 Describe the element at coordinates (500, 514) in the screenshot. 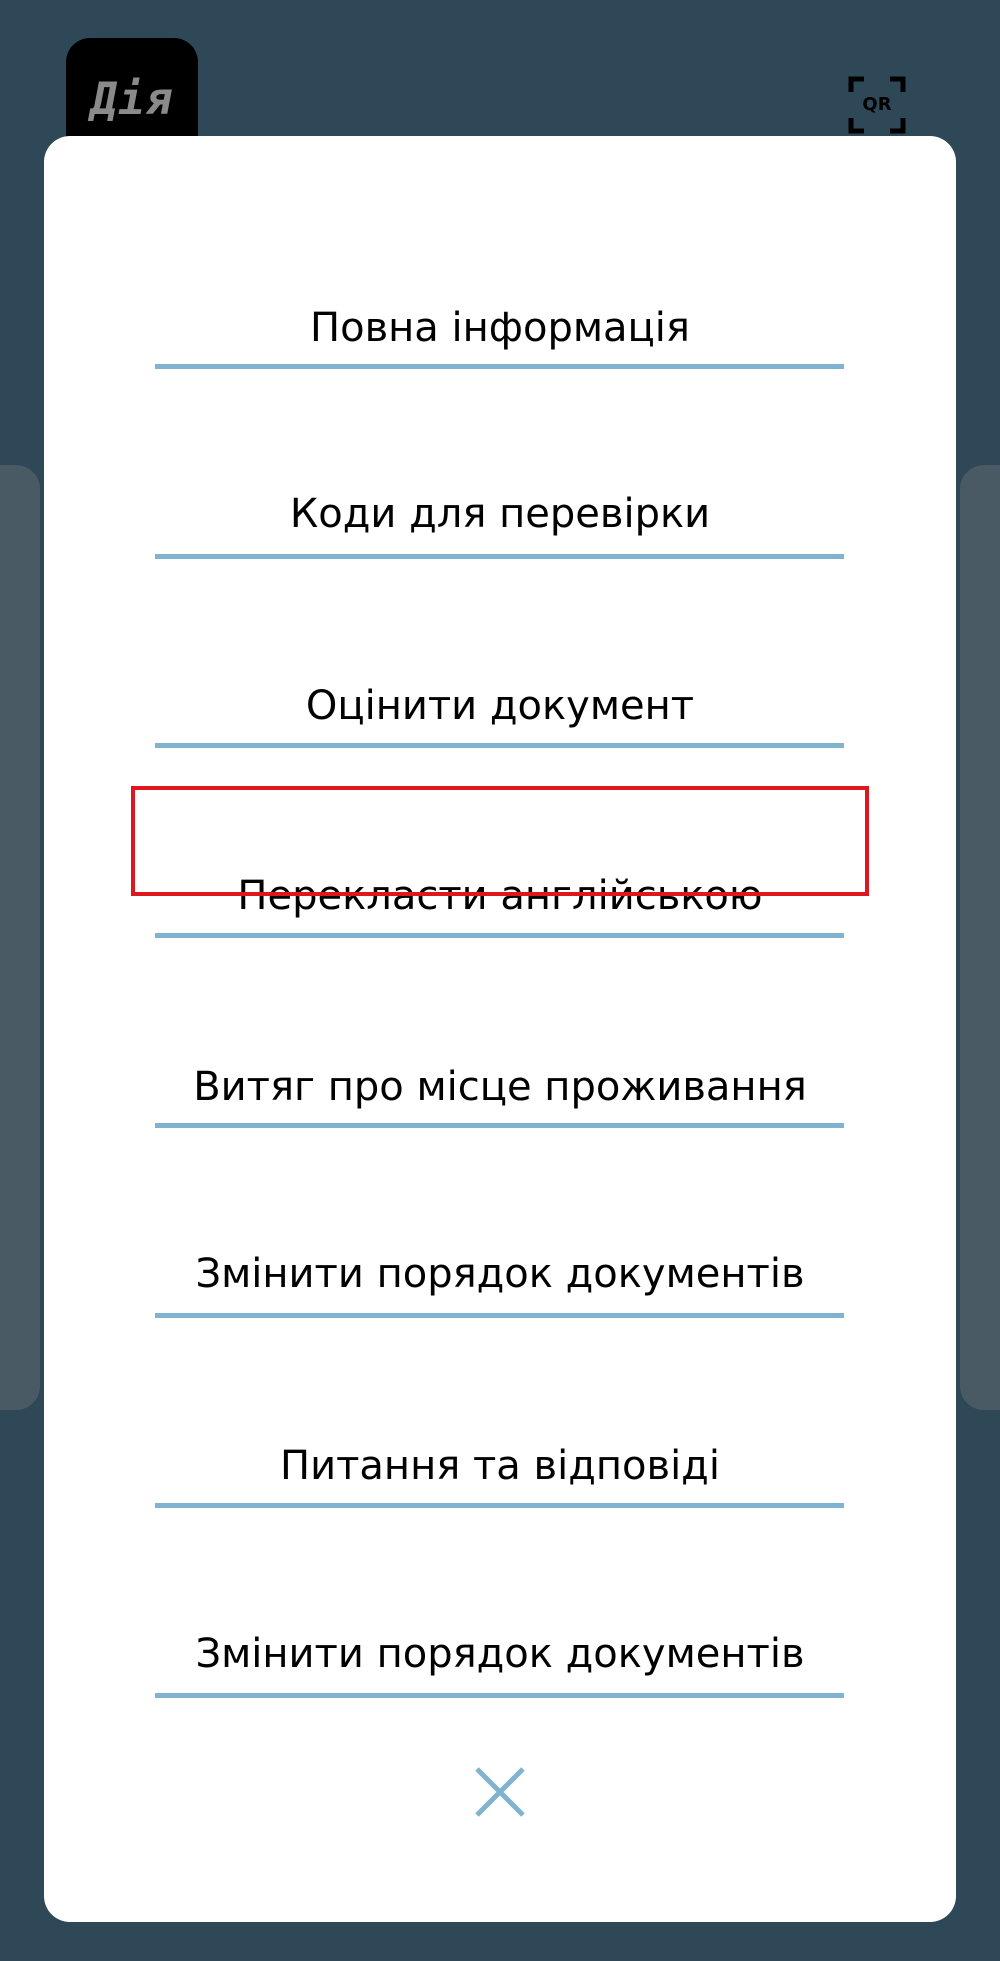

I see `menu-item-verification-codes: Коди для перевірки` at that location.